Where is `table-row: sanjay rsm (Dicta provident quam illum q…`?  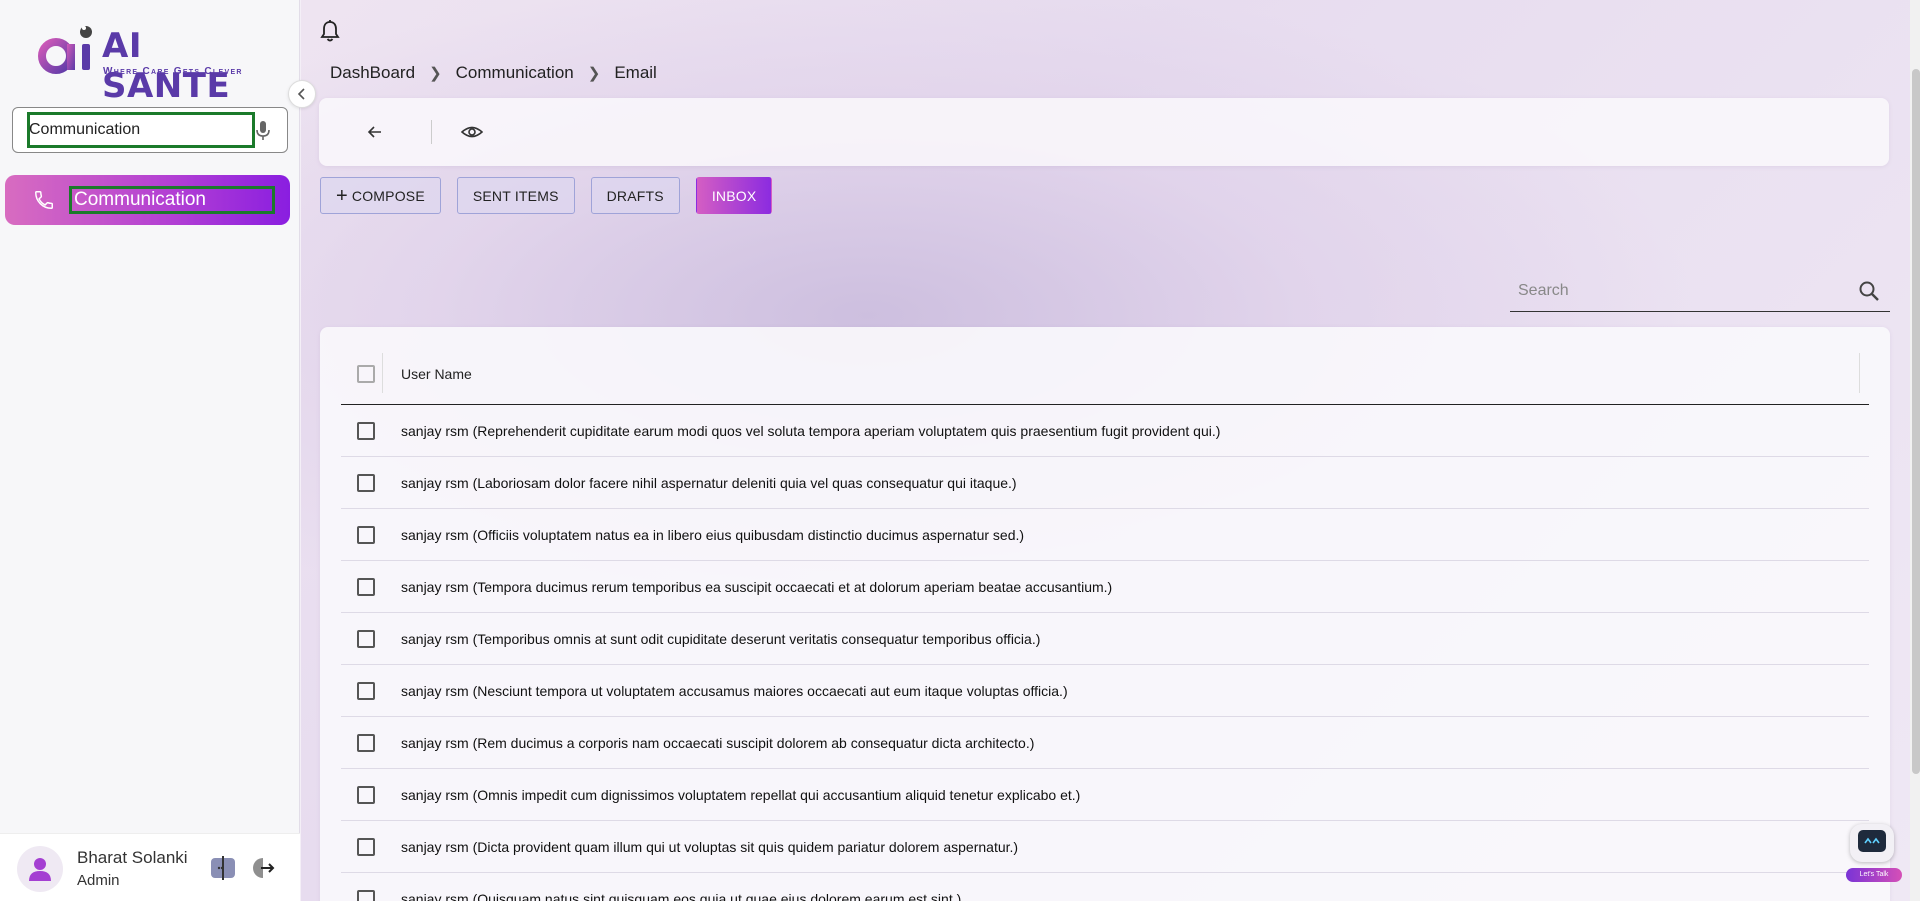
table-row: sanjay rsm (Dicta provident quam illum q… is located at coordinates (1105, 847).